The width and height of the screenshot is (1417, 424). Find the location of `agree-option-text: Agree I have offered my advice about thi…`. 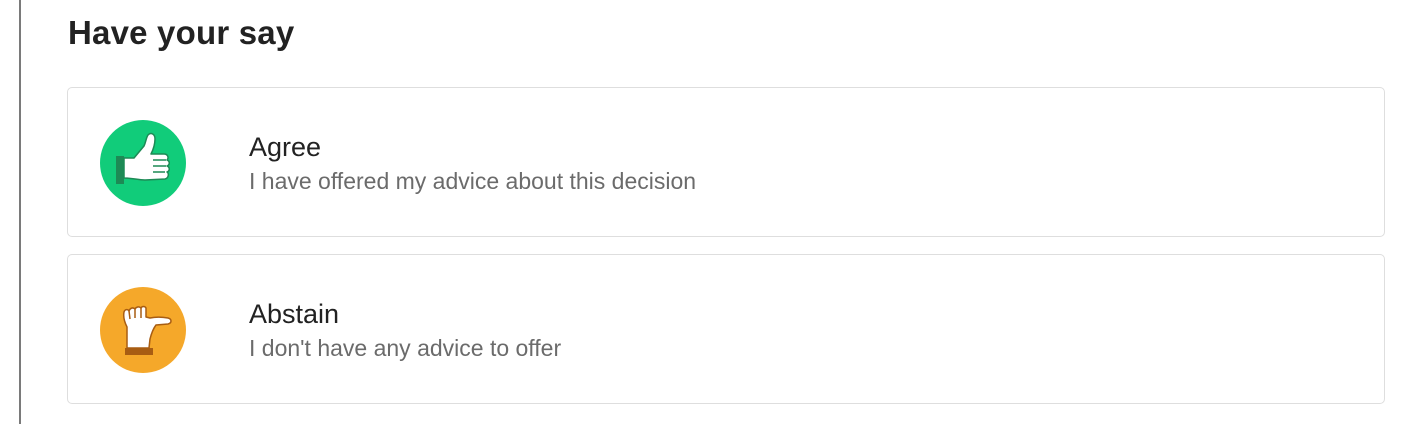

agree-option-text: Agree I have offered my advice about thi… is located at coordinates (472, 163).